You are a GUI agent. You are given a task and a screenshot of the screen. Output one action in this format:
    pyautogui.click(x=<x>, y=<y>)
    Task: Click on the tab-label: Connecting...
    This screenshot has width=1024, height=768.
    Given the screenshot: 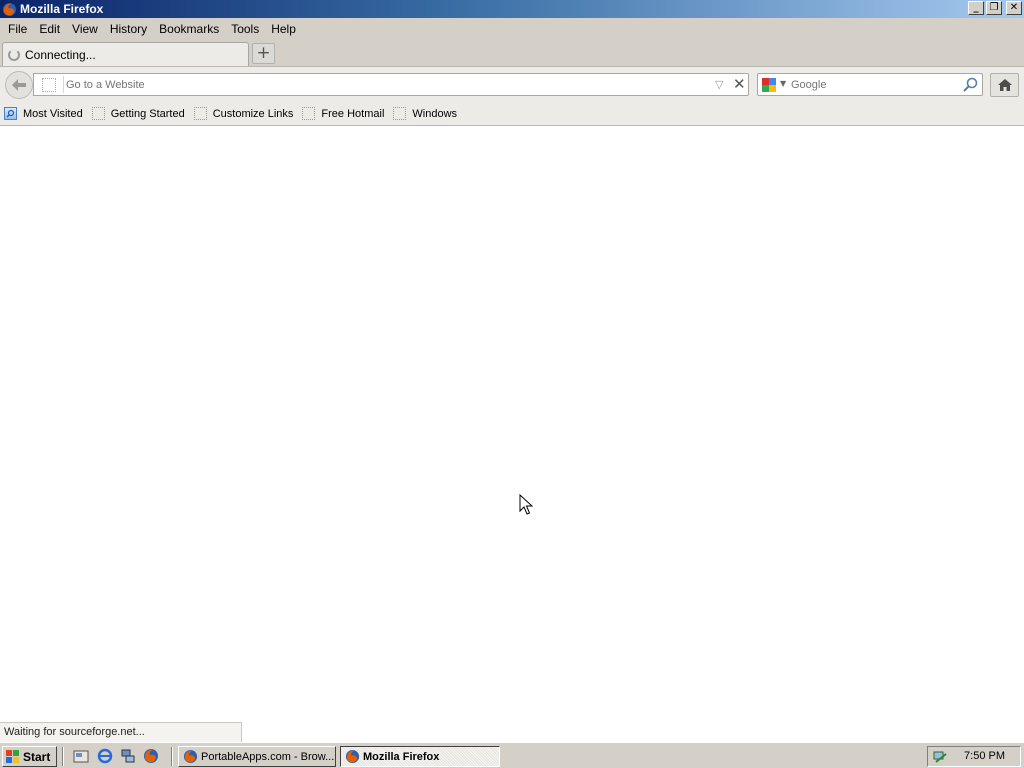 What is the action you would take?
    pyautogui.click(x=60, y=54)
    